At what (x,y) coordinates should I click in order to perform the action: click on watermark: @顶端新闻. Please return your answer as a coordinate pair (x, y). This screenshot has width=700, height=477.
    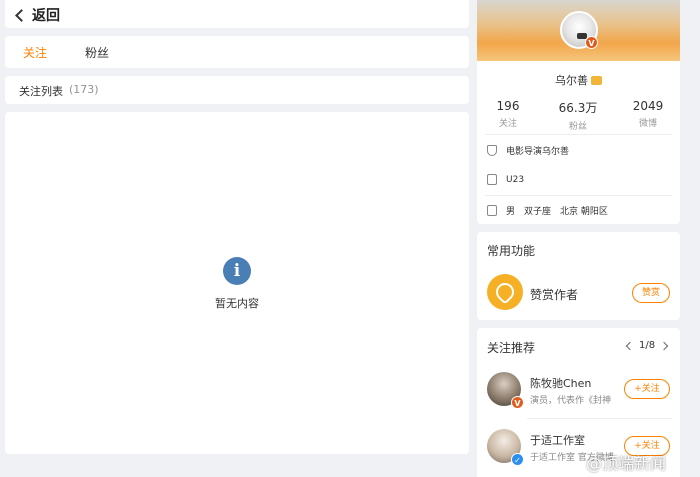
    Looking at the image, I should click on (626, 463).